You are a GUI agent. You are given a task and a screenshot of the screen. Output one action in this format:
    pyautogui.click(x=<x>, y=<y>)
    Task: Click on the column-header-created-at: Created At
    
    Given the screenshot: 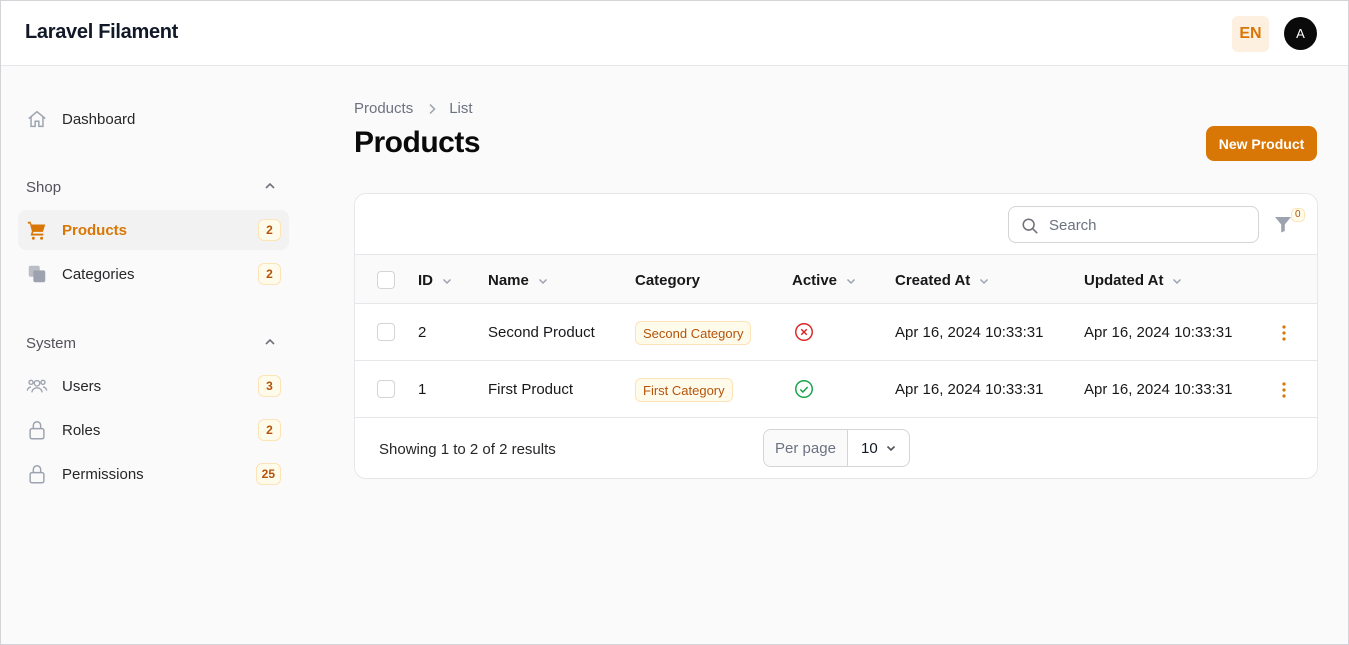 What is the action you would take?
    pyautogui.click(x=942, y=280)
    